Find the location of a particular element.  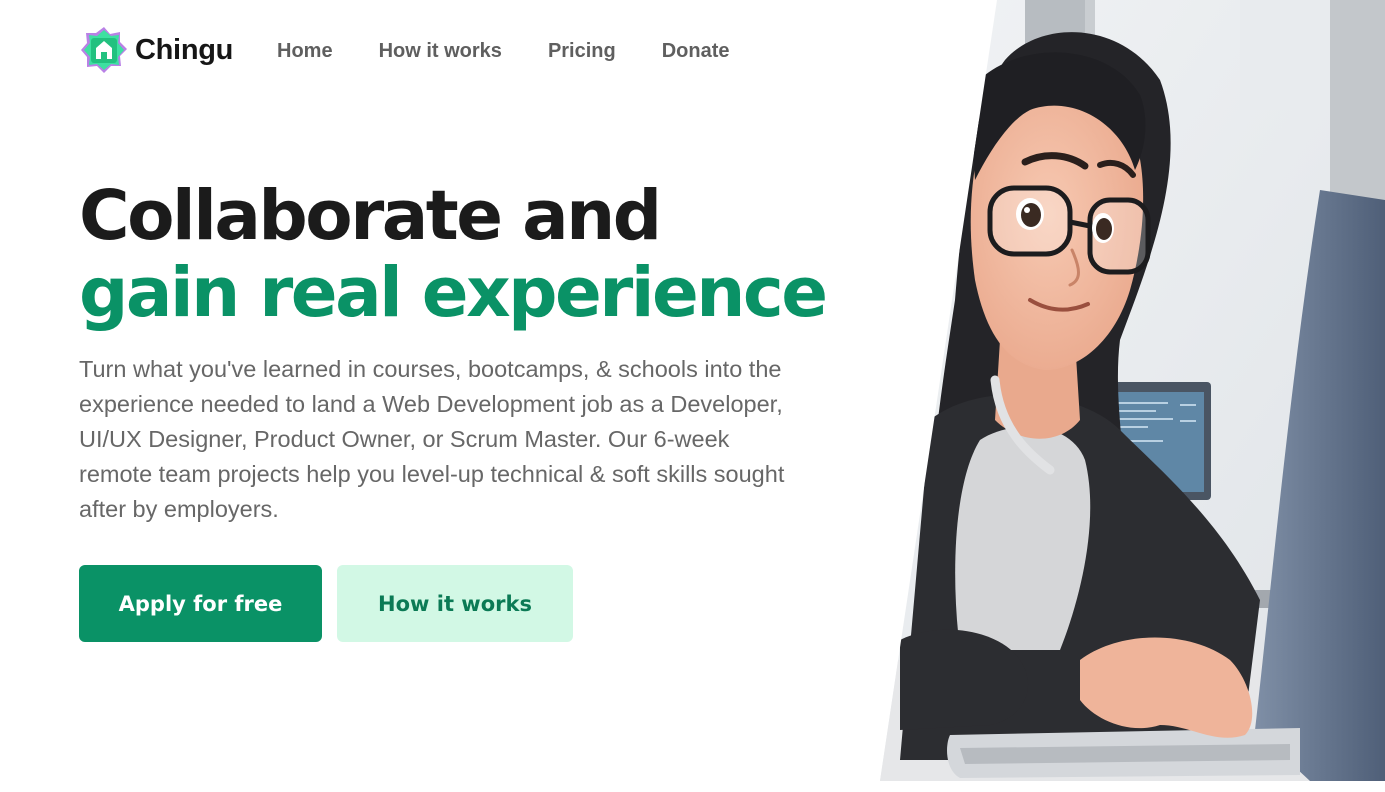

brand-logo: Chingu is located at coordinates (156, 50).